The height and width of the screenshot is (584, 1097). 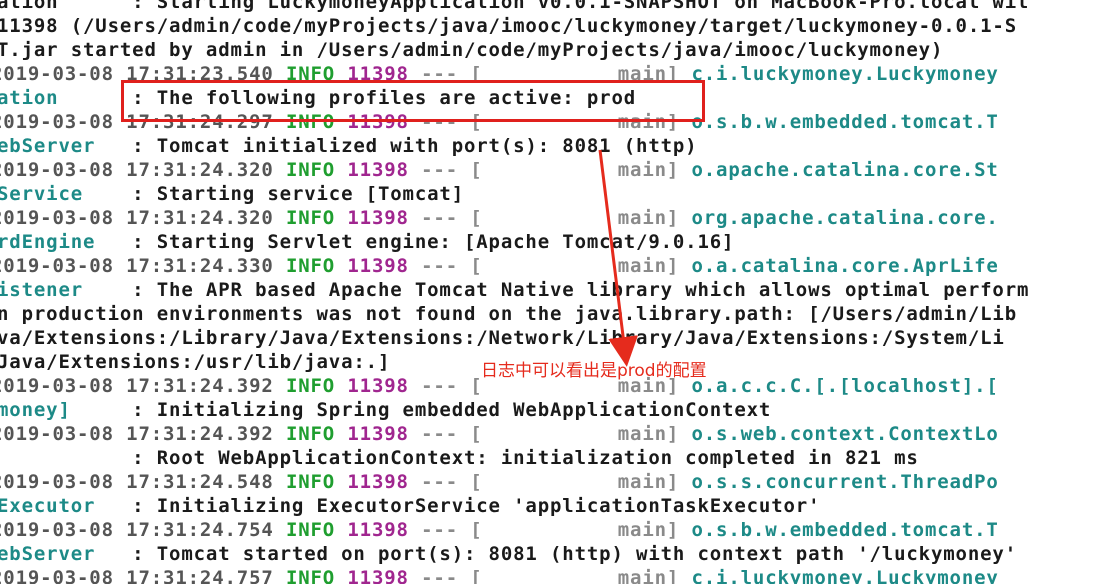 I want to click on log-segment-text: : Starting service [Tomcat], so click(x=273, y=194).